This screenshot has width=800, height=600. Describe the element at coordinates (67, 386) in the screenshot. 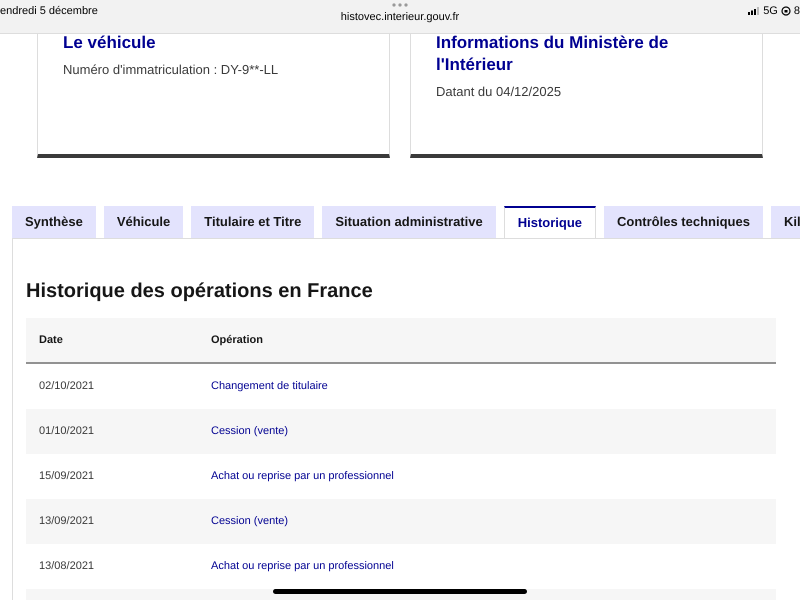

I see `table-cell-text: 02/10/2021` at that location.